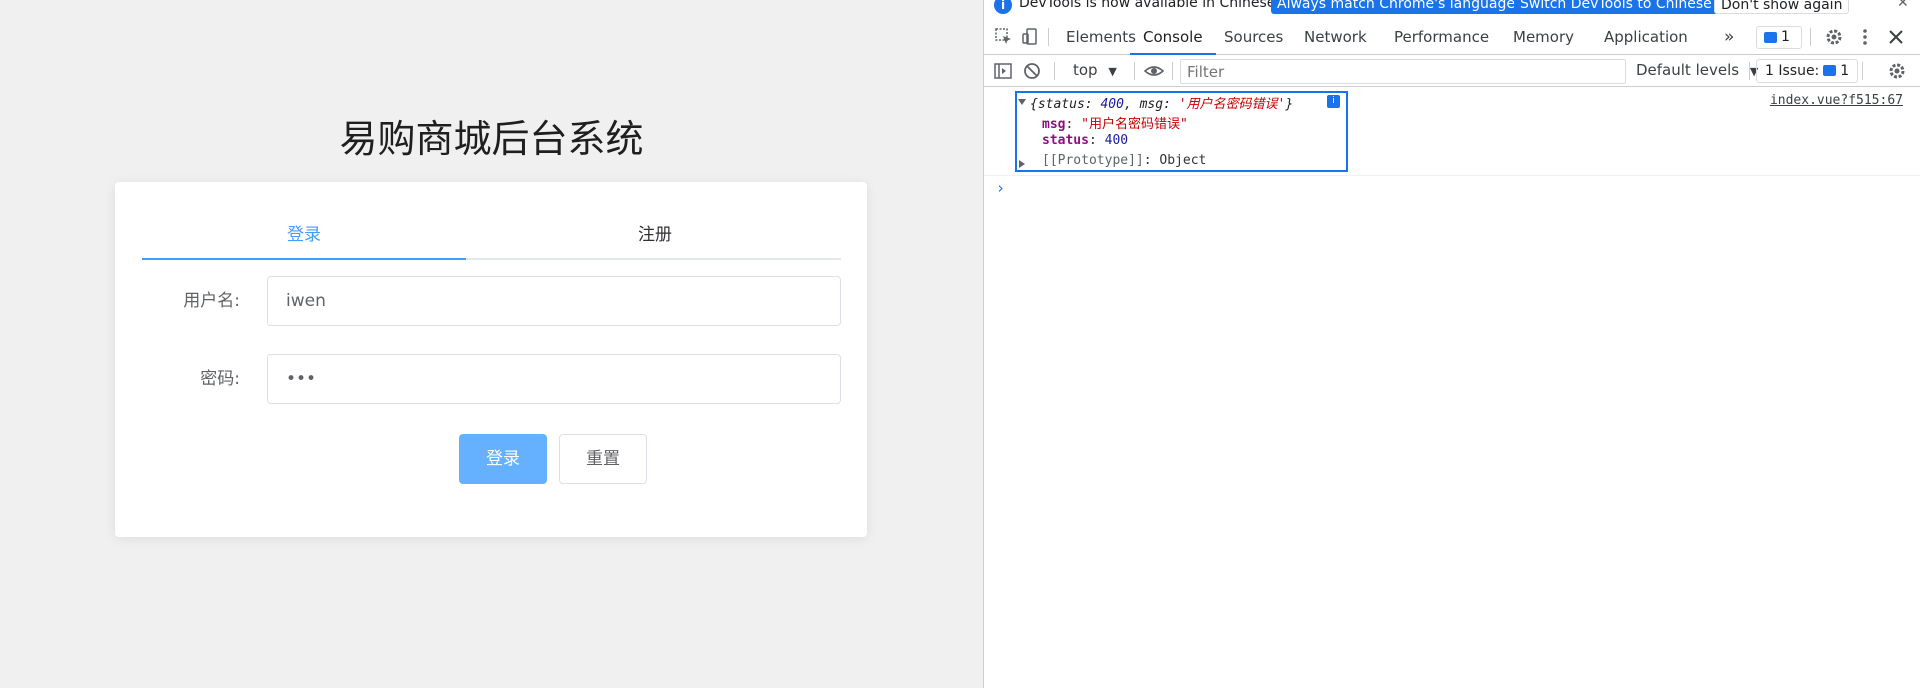  What do you see at coordinates (1903, 5) in the screenshot?
I see `close-icon: ✕` at bounding box center [1903, 5].